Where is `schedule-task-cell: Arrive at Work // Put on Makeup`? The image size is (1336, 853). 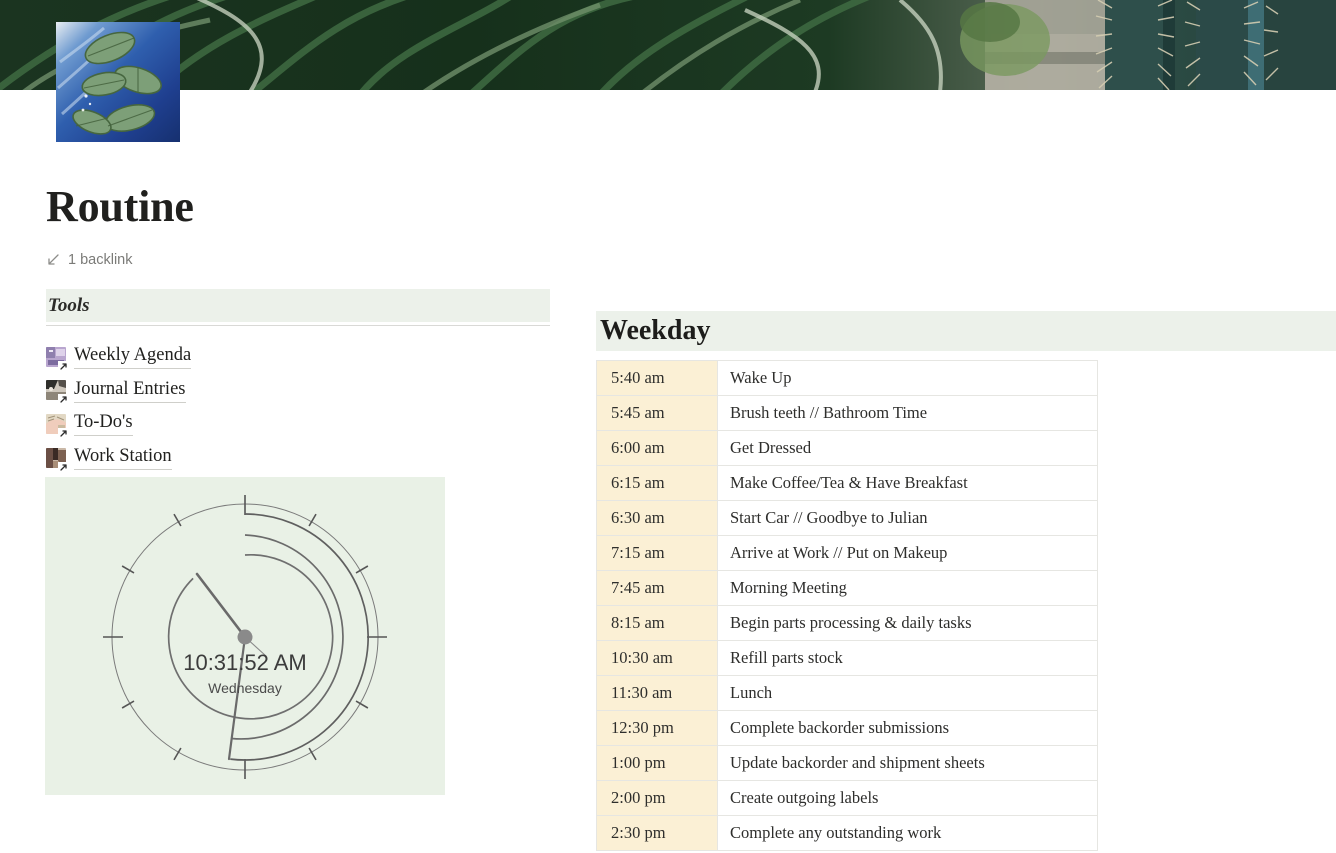 schedule-task-cell: Arrive at Work // Put on Makeup is located at coordinates (907, 553).